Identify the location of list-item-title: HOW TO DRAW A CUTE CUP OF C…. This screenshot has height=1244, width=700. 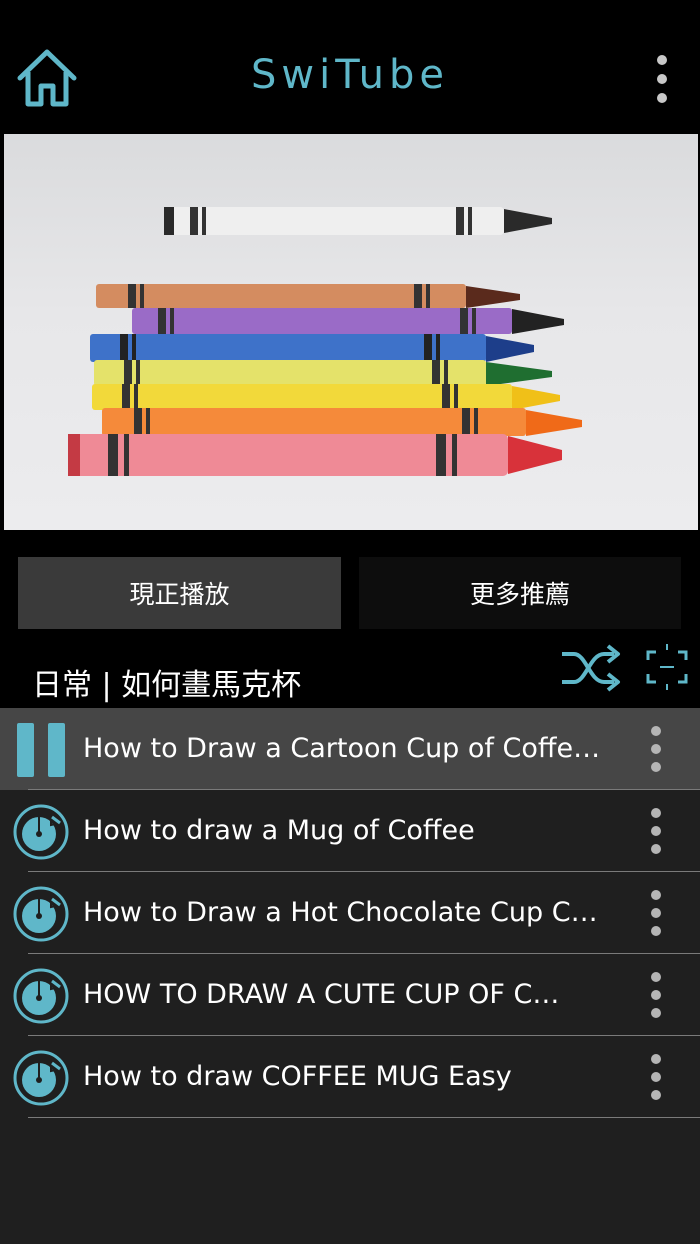
(321, 994).